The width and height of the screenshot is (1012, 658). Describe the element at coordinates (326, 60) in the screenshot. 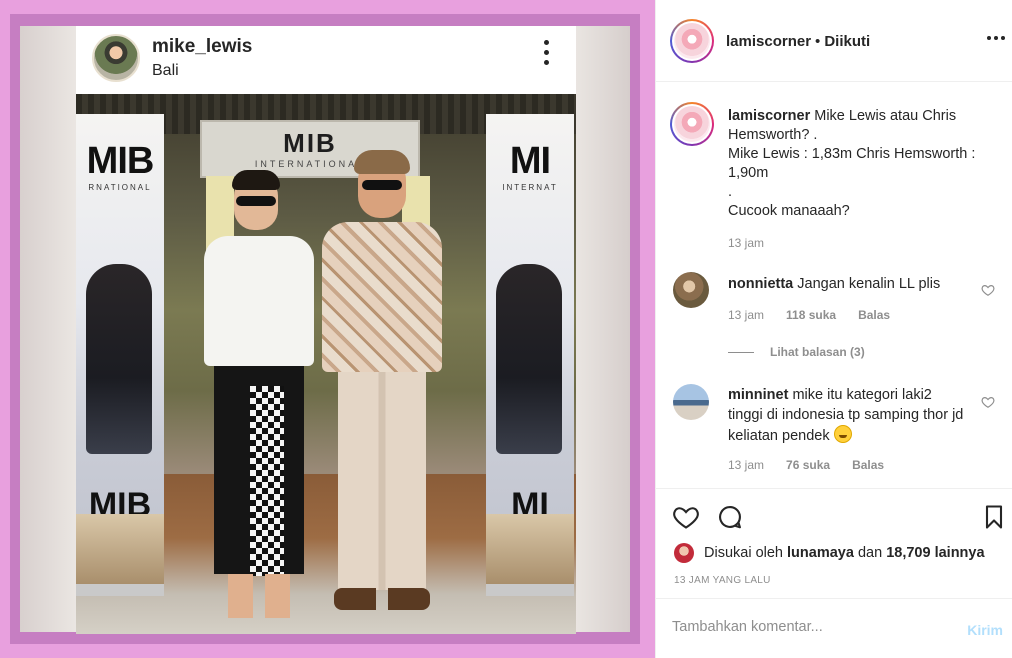

I see `embedded-post-header: mike_lewis Bali` at that location.